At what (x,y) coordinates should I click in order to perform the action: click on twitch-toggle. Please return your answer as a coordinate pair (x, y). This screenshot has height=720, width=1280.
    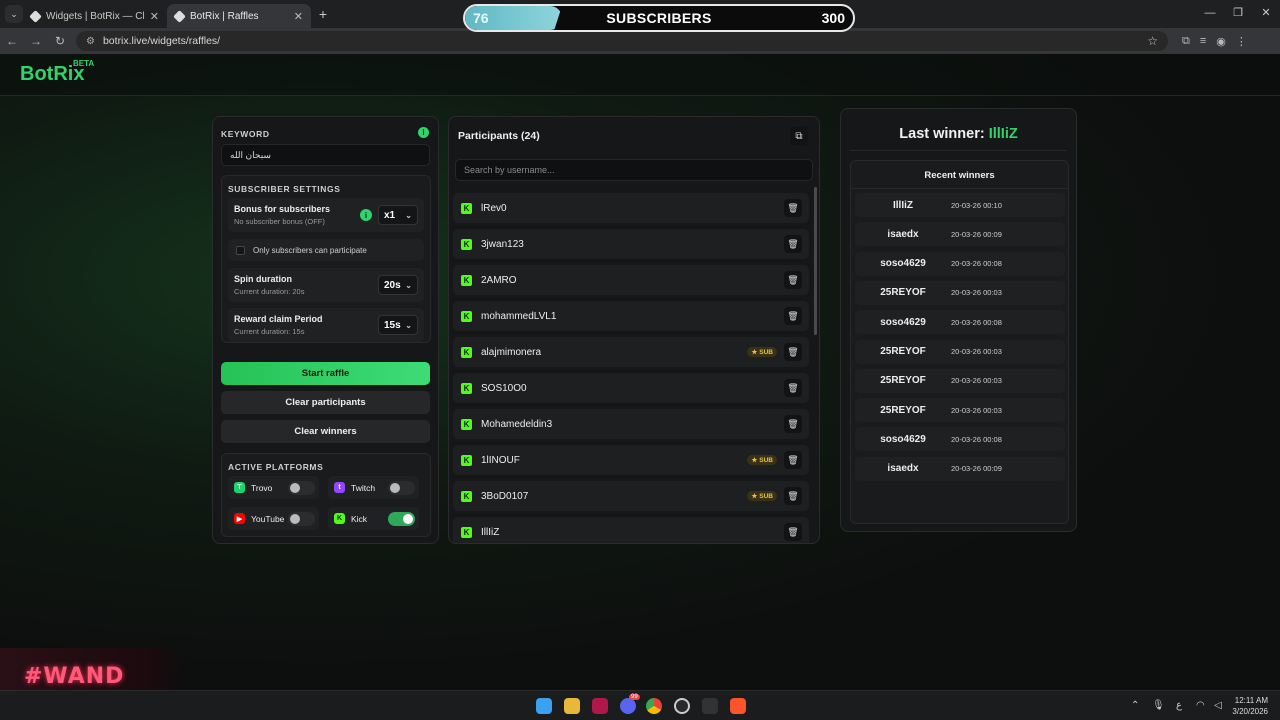
    Looking at the image, I should click on (401, 488).